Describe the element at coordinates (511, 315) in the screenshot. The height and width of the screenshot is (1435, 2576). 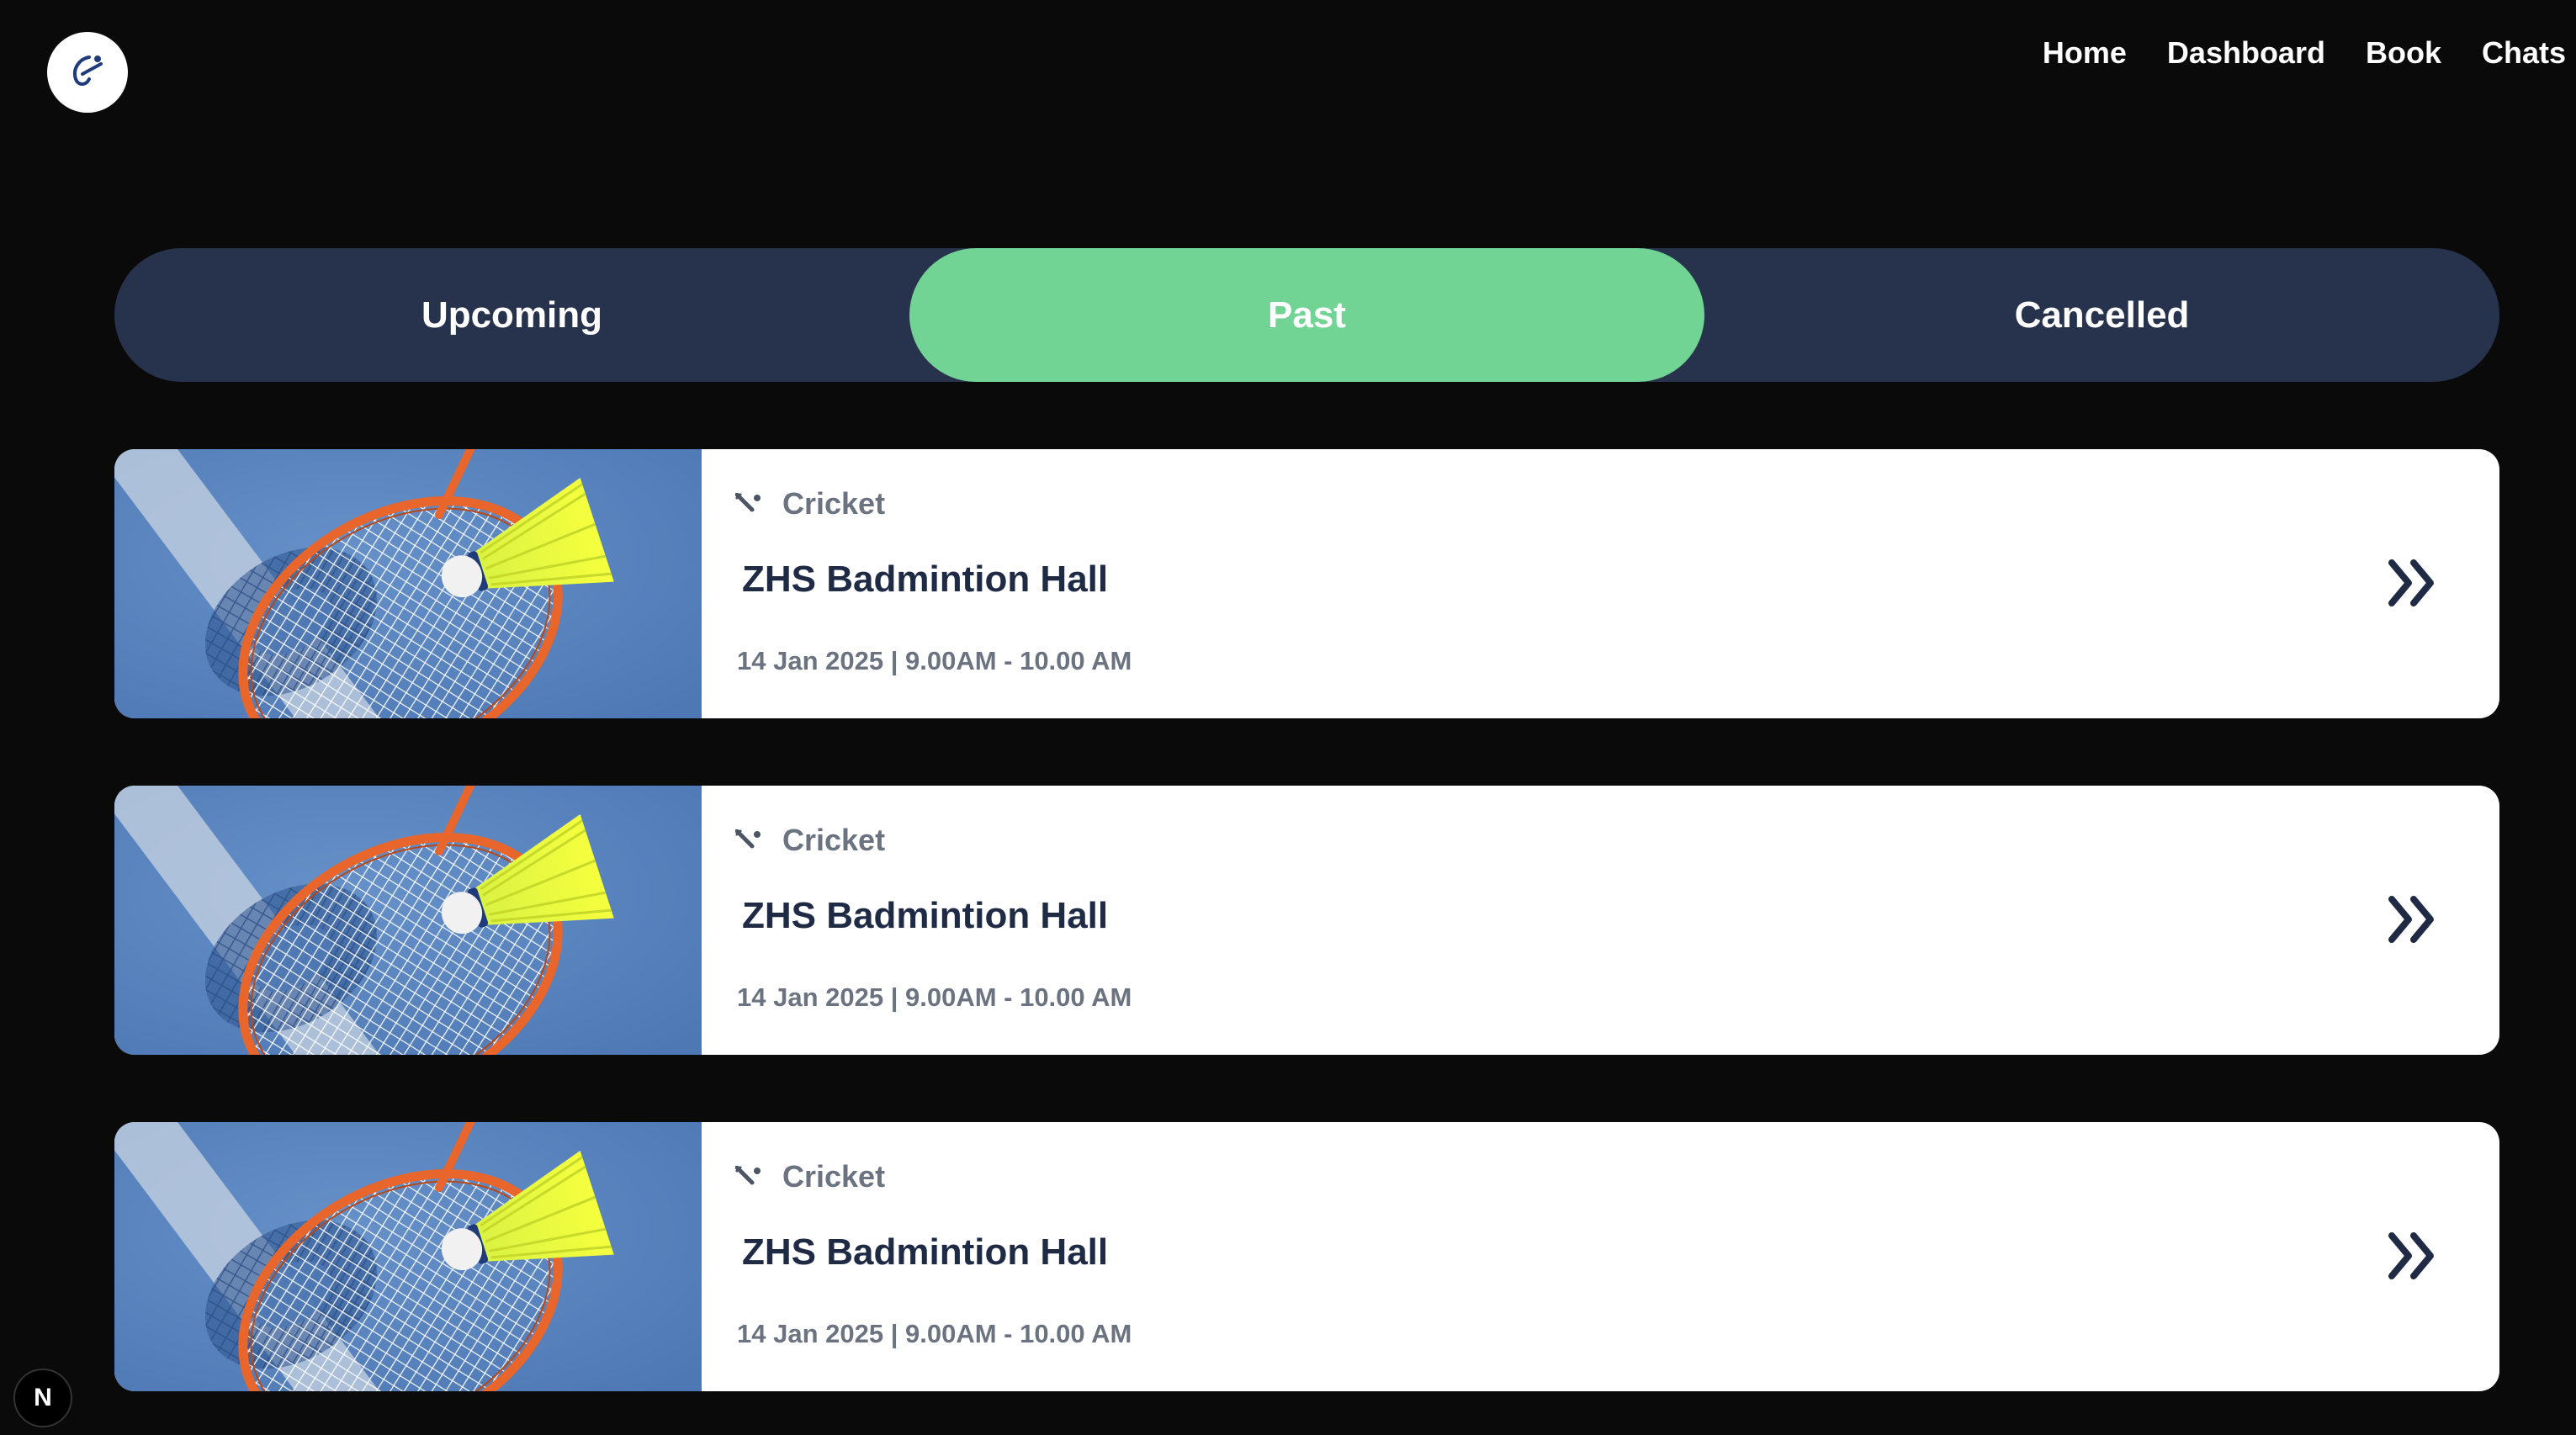
I see `tab-upcoming: Upcoming` at that location.